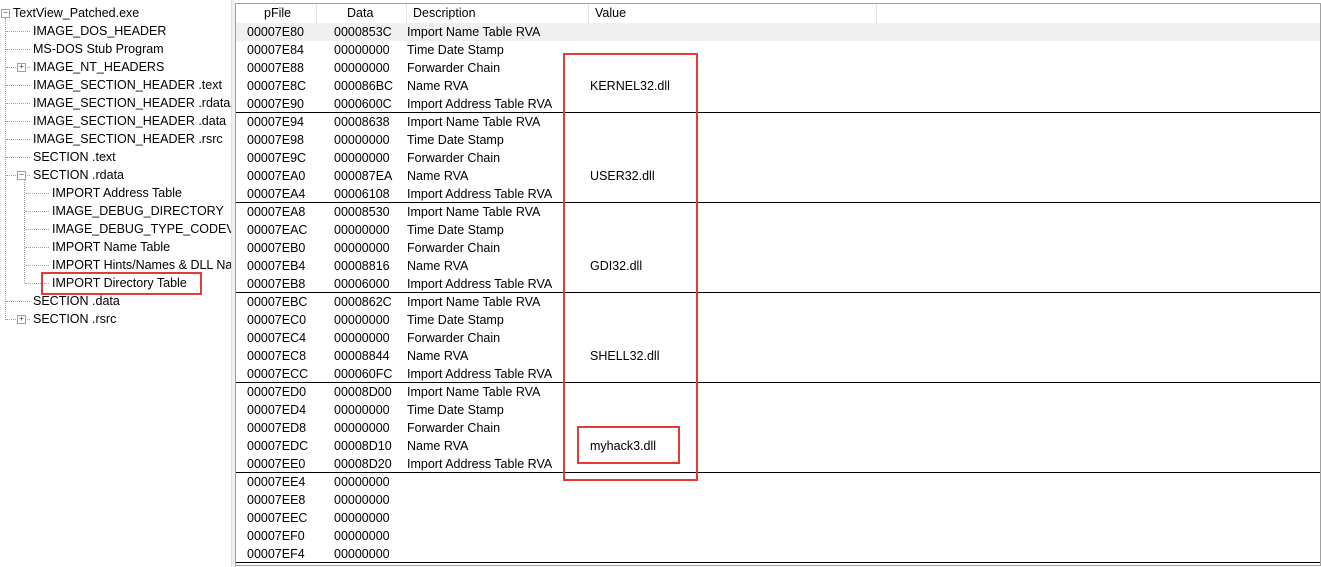 Image resolution: width=1321 pixels, height=567 pixels. What do you see at coordinates (362, 212) in the screenshot?
I see `data-cell: 00008530` at bounding box center [362, 212].